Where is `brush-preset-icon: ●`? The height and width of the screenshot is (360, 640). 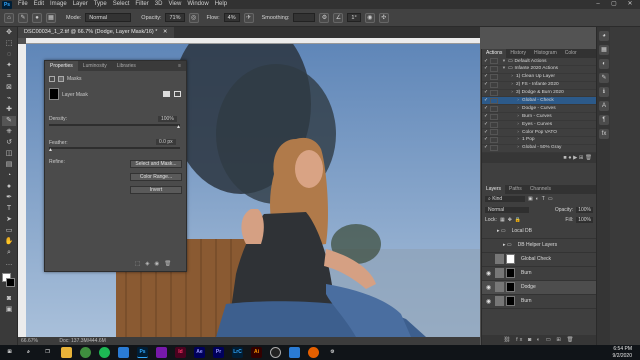
brush-preset-icon: ● is located at coordinates (37, 17).